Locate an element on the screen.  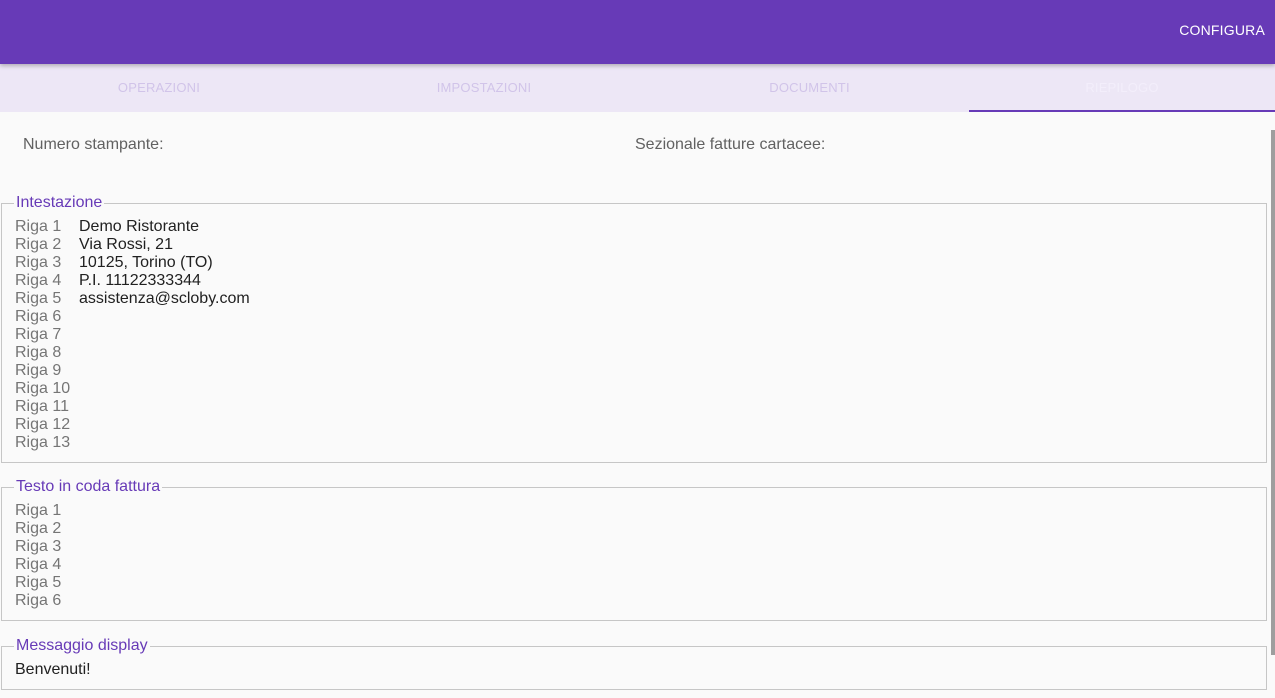
messaggio-display-text: Benvenuti! is located at coordinates (53, 669).